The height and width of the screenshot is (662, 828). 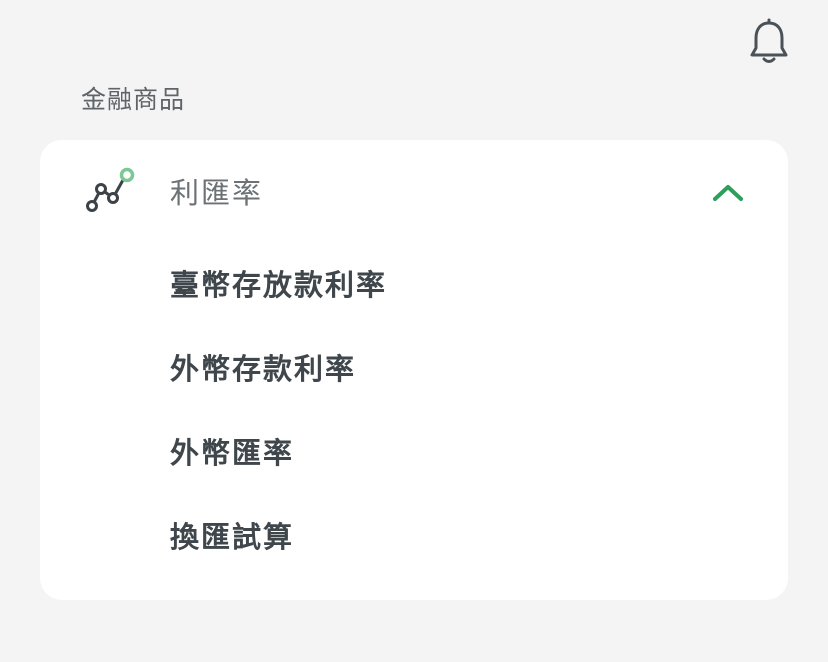 What do you see at coordinates (217, 193) in the screenshot?
I see `accordion-label: 利匯率` at bounding box center [217, 193].